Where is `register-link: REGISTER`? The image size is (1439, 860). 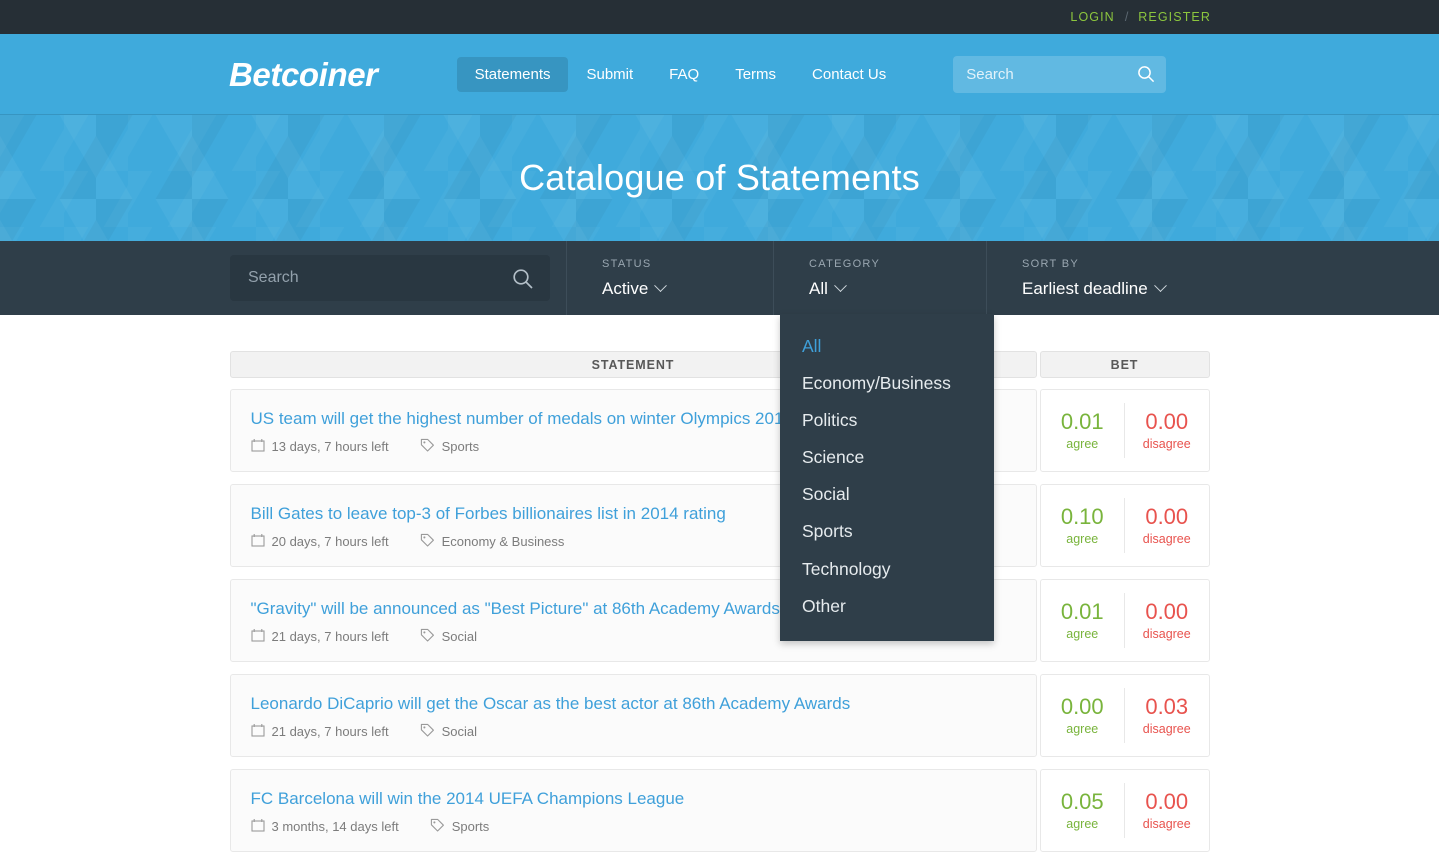 register-link: REGISTER is located at coordinates (1174, 17).